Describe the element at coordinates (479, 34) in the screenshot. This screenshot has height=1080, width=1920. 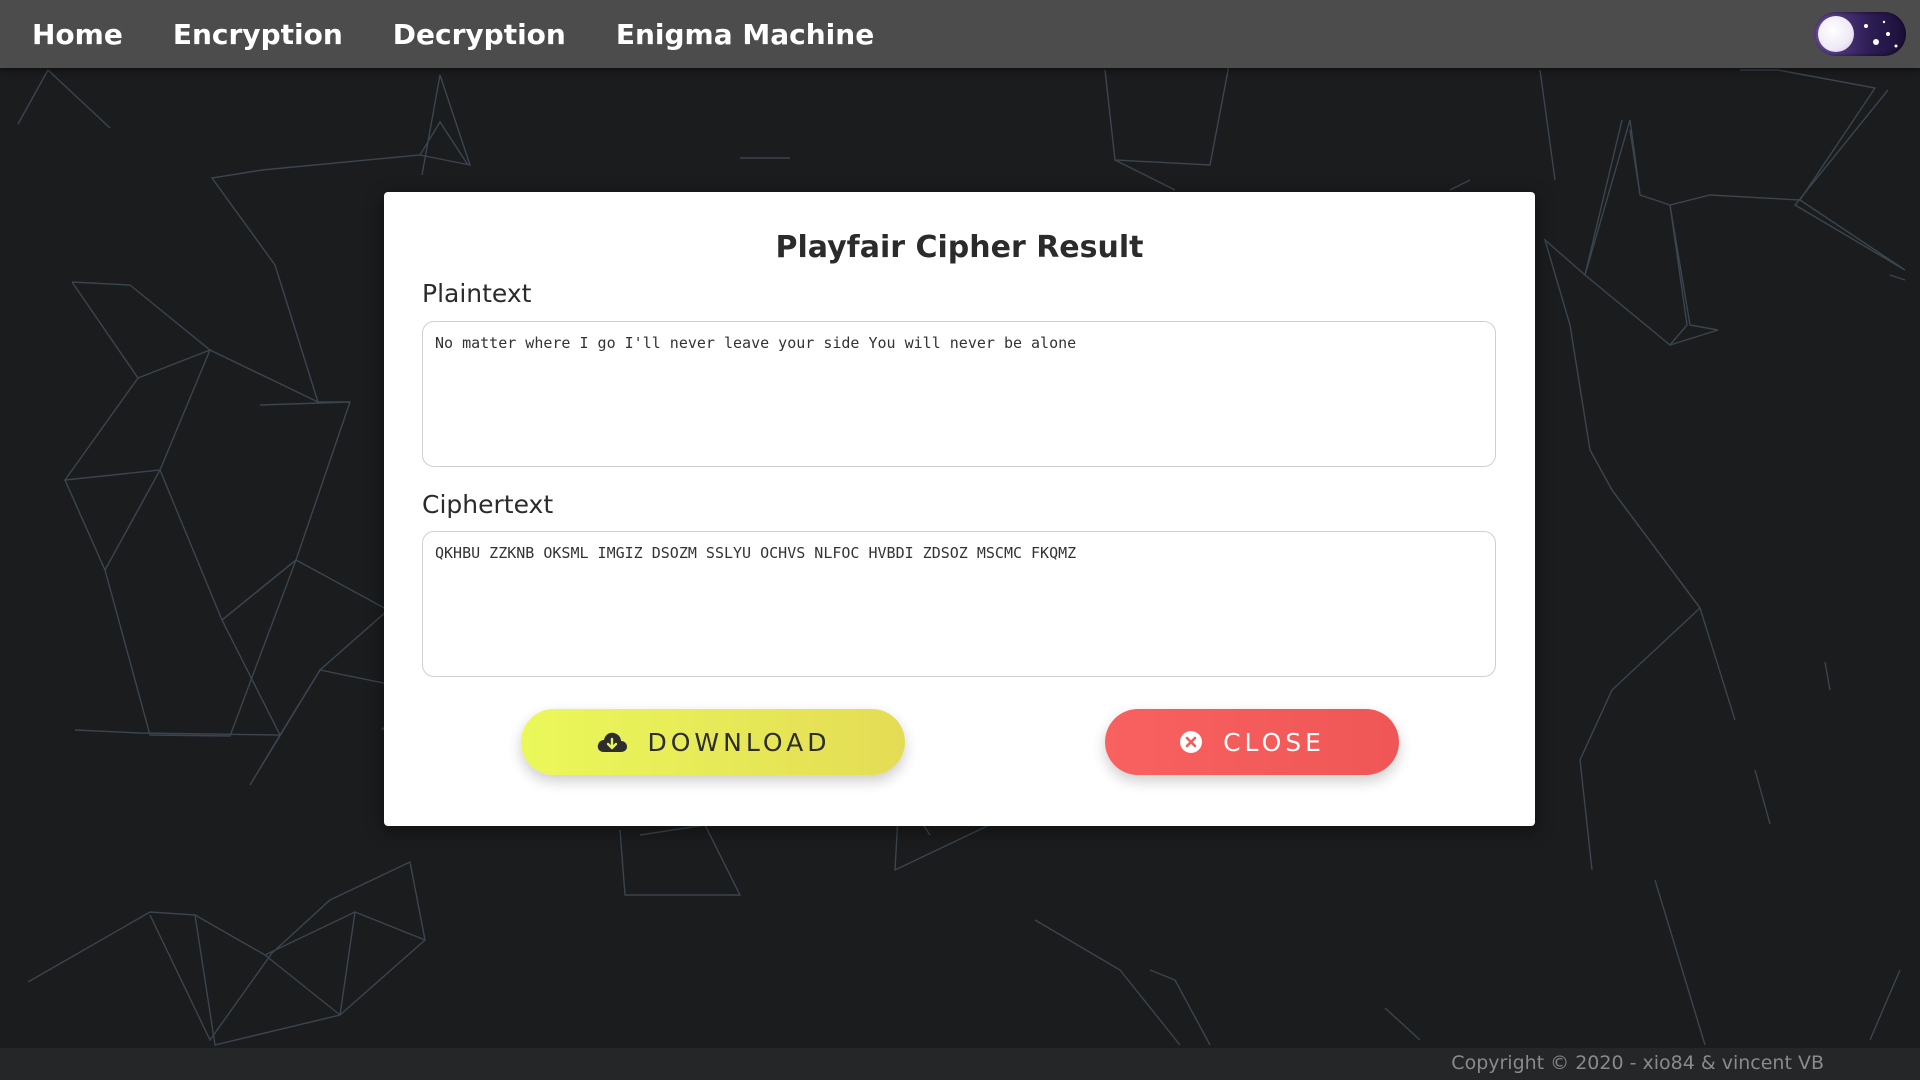
I see `nav-decryption: Decryption` at that location.